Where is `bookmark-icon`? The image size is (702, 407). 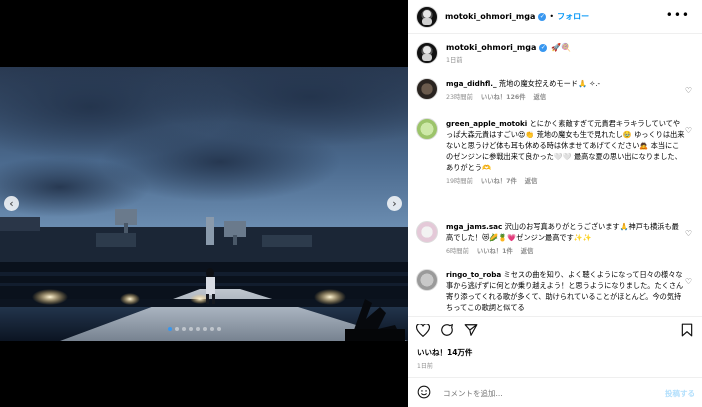
bookmark-icon is located at coordinates (687, 330).